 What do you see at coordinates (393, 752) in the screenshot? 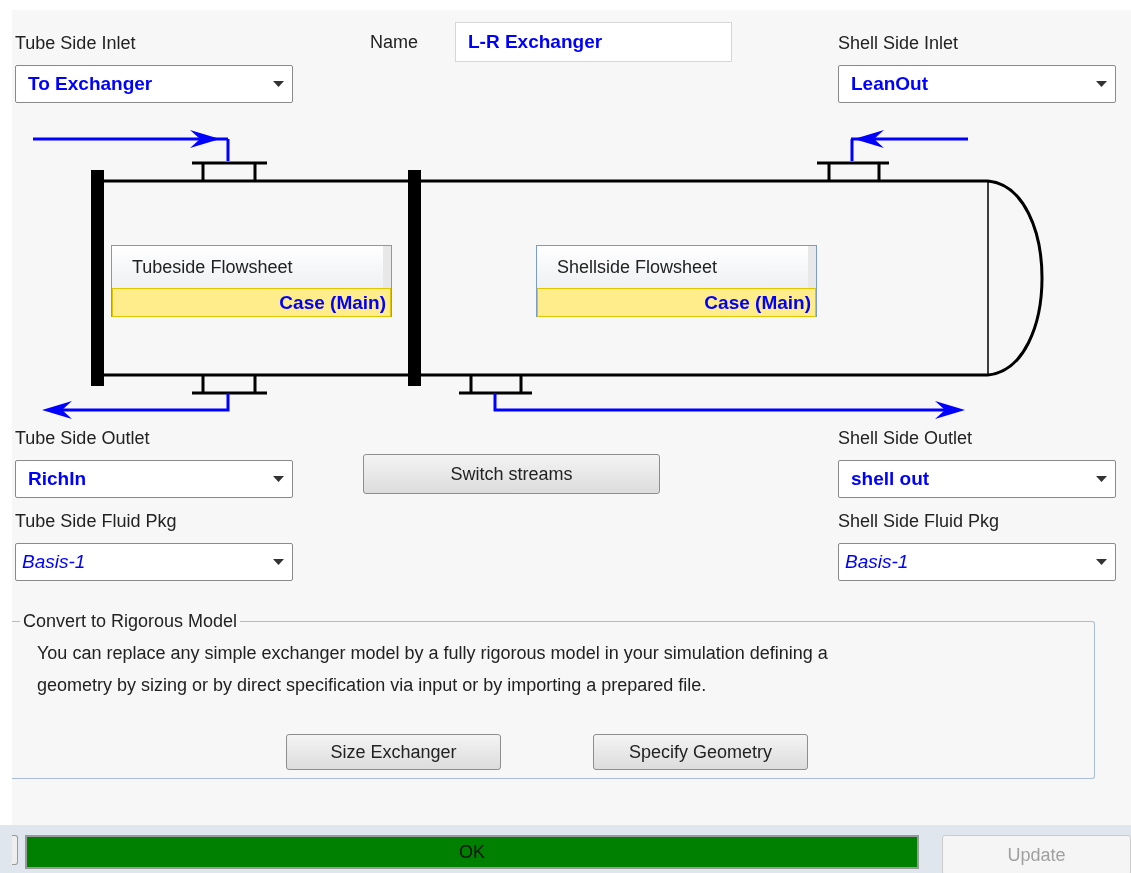
I see `action-button: Size Exchanger` at bounding box center [393, 752].